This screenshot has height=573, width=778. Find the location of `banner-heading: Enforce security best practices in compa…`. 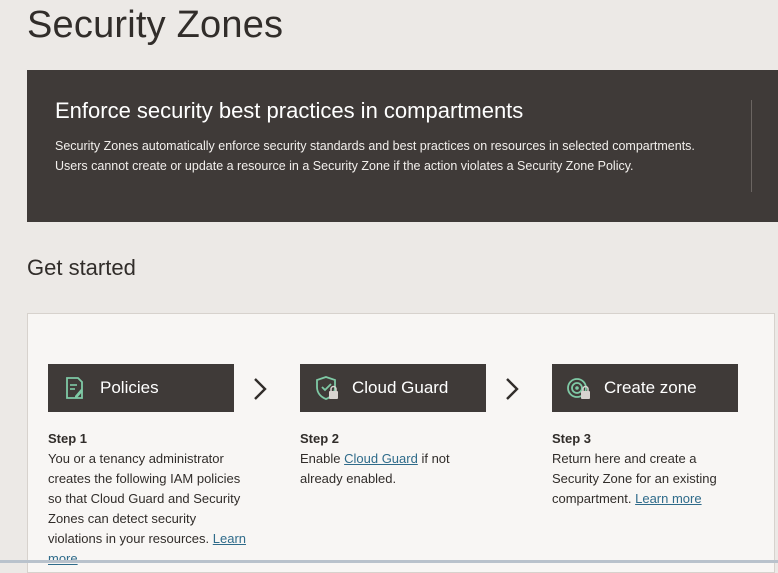

banner-heading: Enforce security best practices in compa… is located at coordinates (289, 110).